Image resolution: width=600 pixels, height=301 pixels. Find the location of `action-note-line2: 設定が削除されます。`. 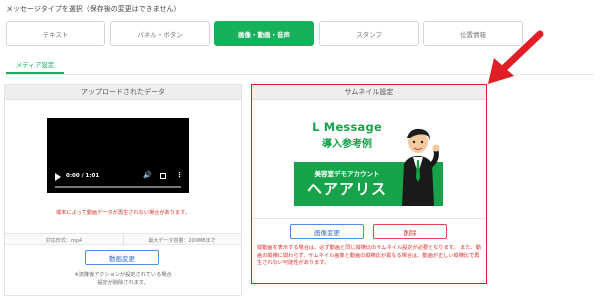

action-note-line2: 設定が削除されます。 is located at coordinates (123, 283).